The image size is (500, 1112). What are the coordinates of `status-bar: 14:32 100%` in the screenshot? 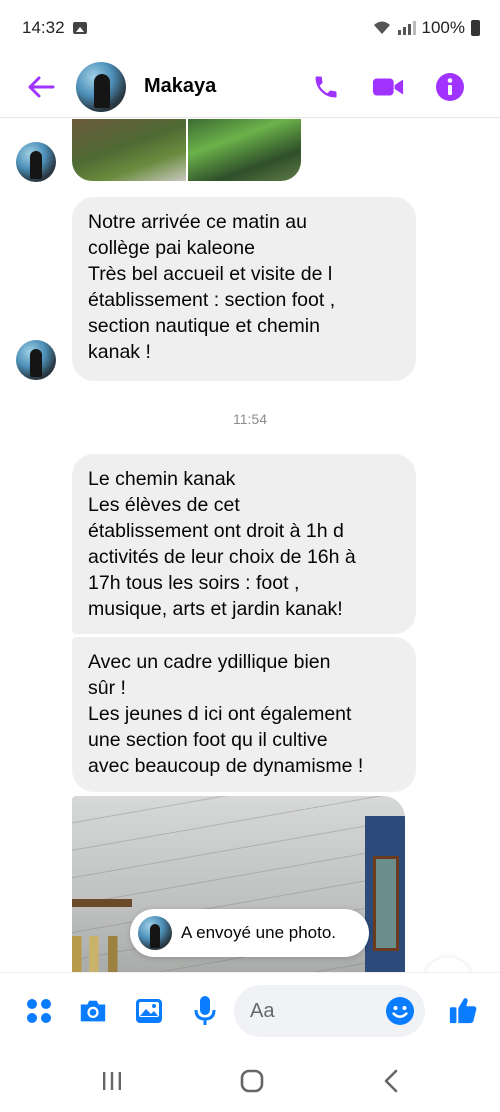 It's located at (250, 28).